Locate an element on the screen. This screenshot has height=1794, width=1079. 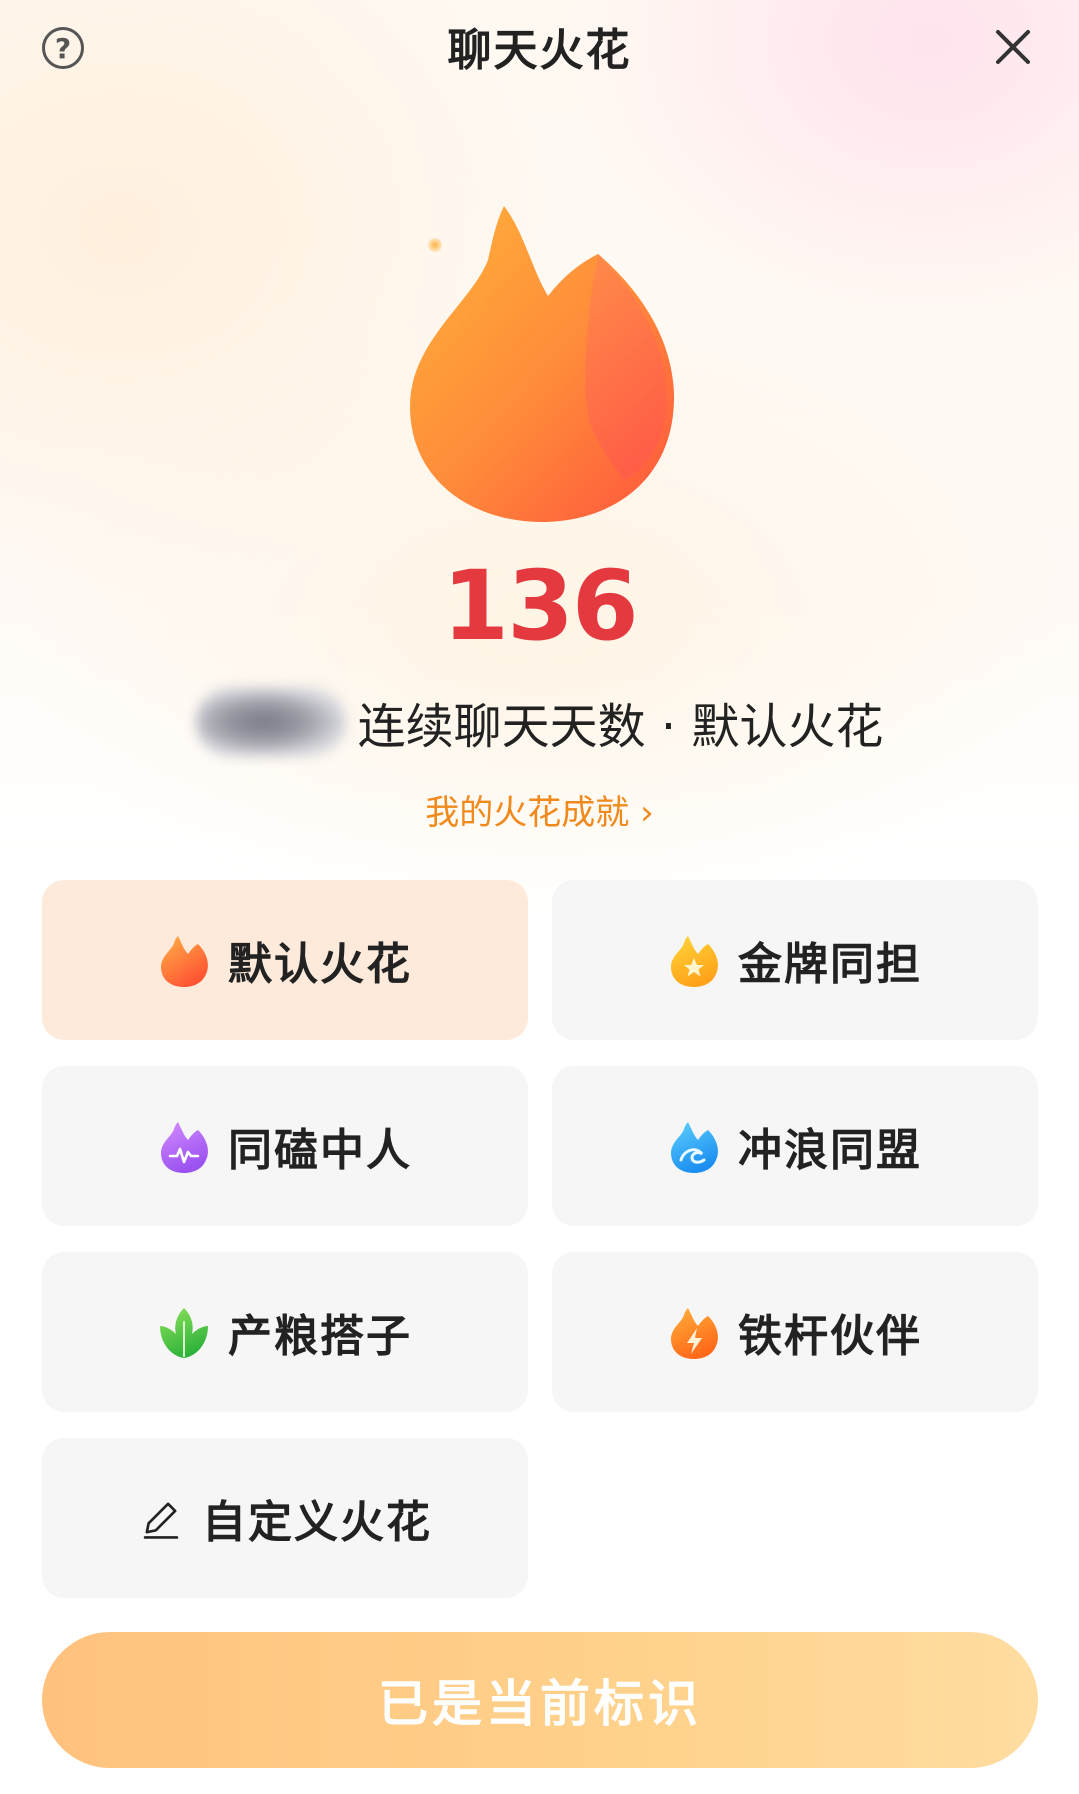
spark-option-green: 产粮搭子 is located at coordinates (285, 1332).